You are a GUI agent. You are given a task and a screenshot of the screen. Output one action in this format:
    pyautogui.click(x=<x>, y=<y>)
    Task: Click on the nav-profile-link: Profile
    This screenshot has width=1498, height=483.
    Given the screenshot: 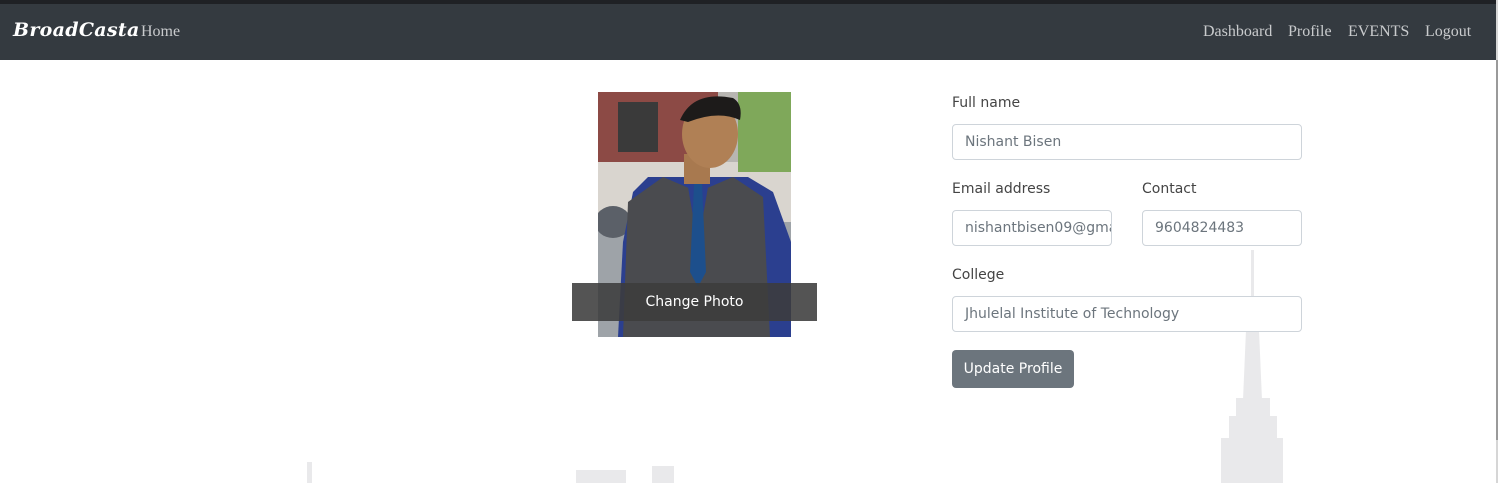 What is the action you would take?
    pyautogui.click(x=1310, y=32)
    